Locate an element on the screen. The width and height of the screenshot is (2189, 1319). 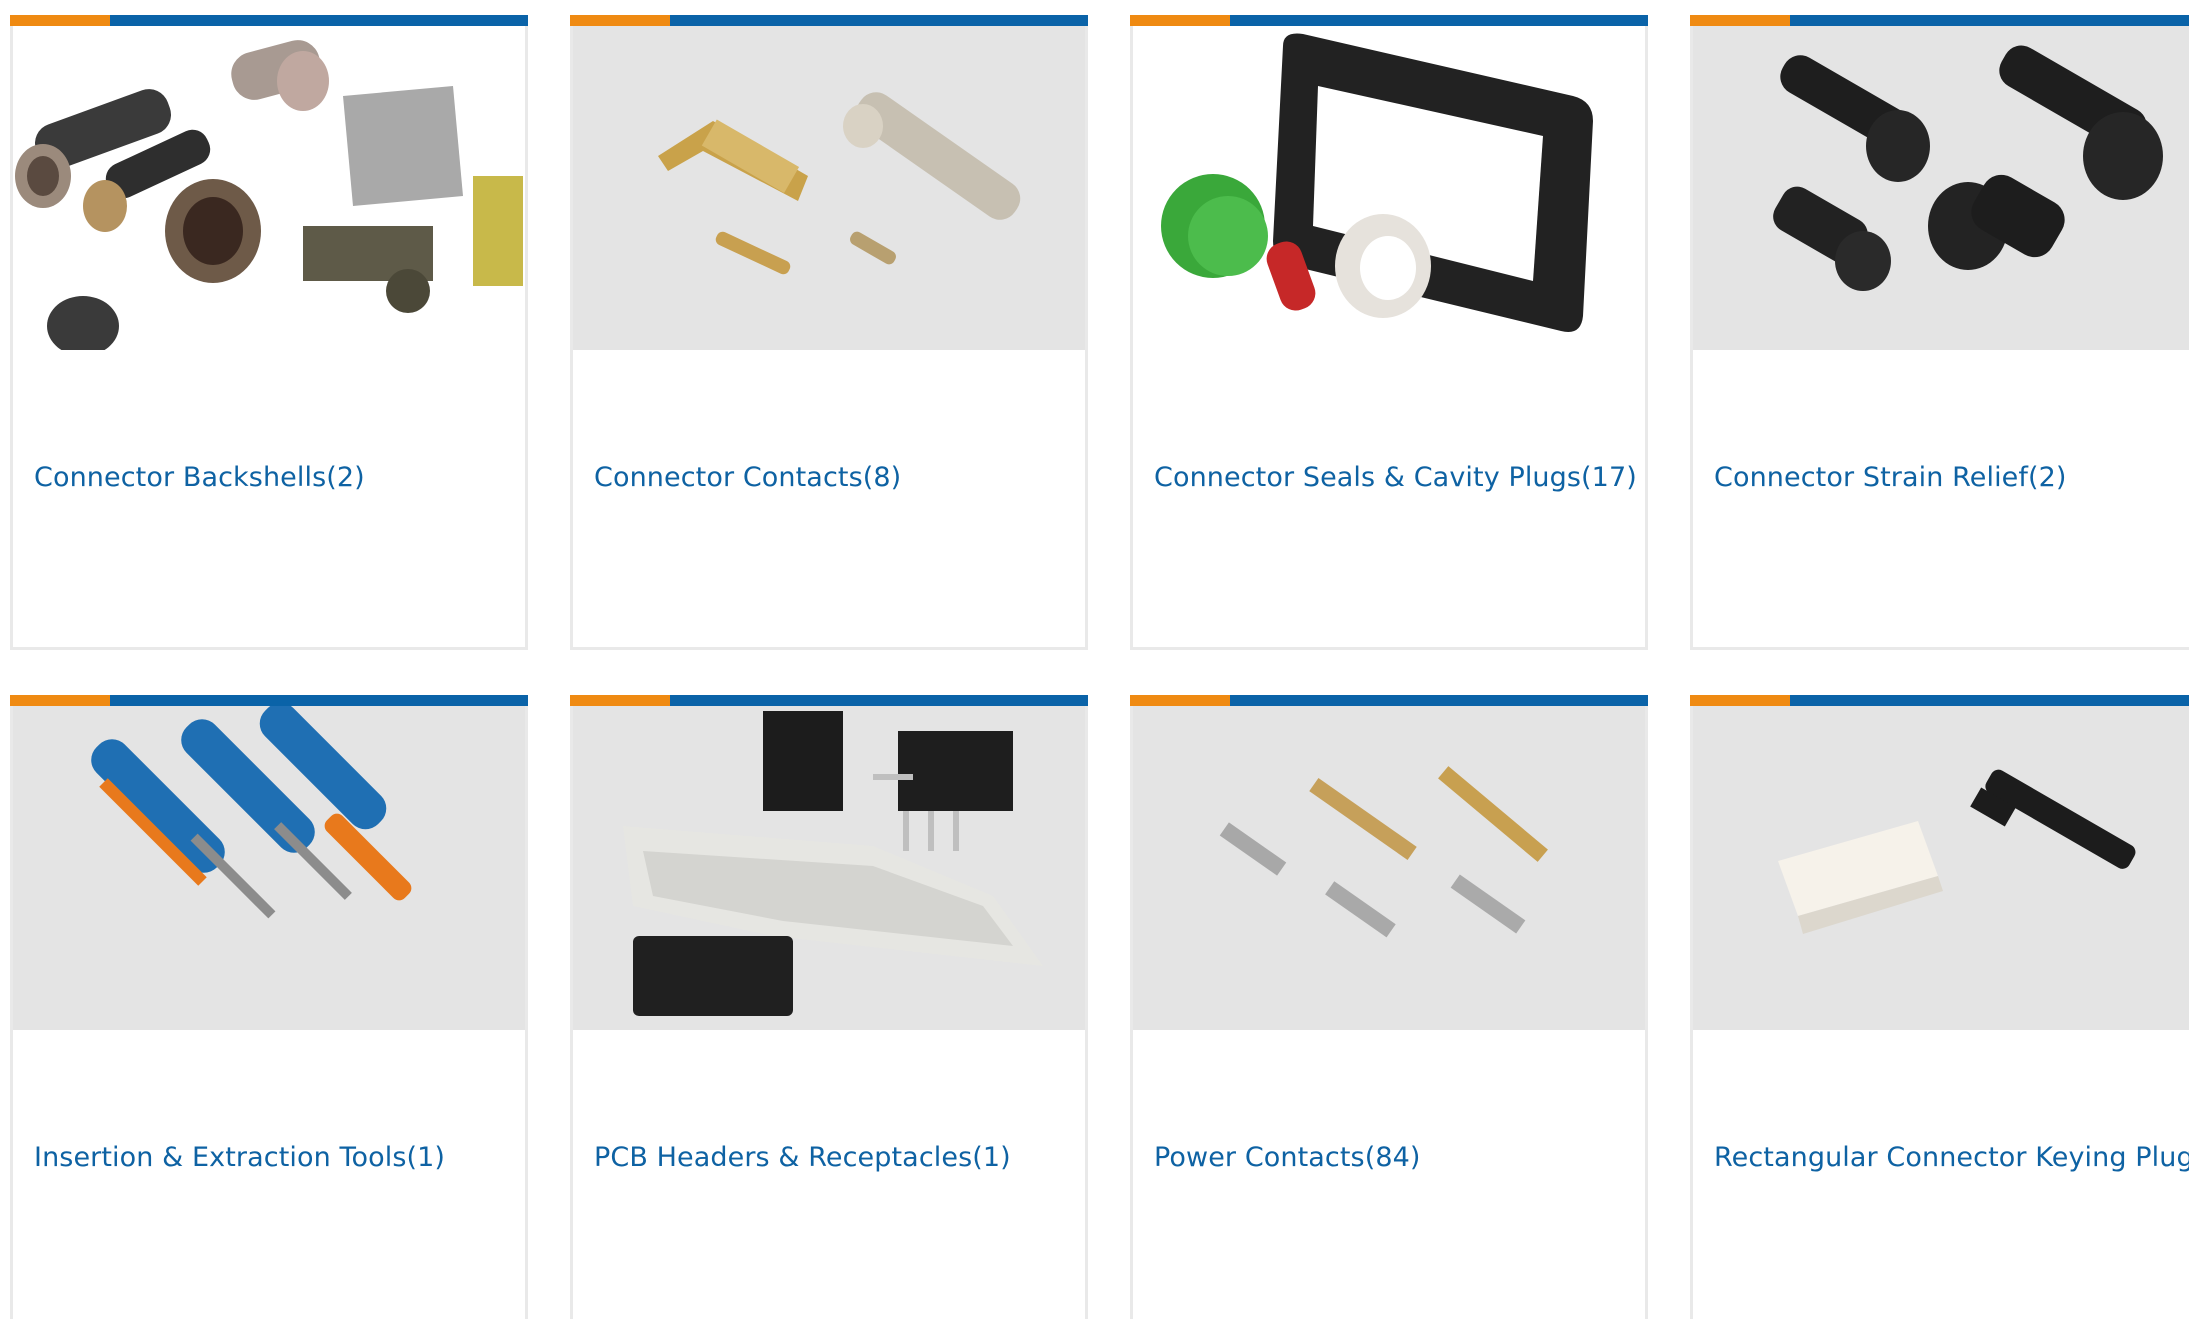
category-card-connector-seals: Connector Seals & Cavity Plugs(17) is located at coordinates (1389, 332).